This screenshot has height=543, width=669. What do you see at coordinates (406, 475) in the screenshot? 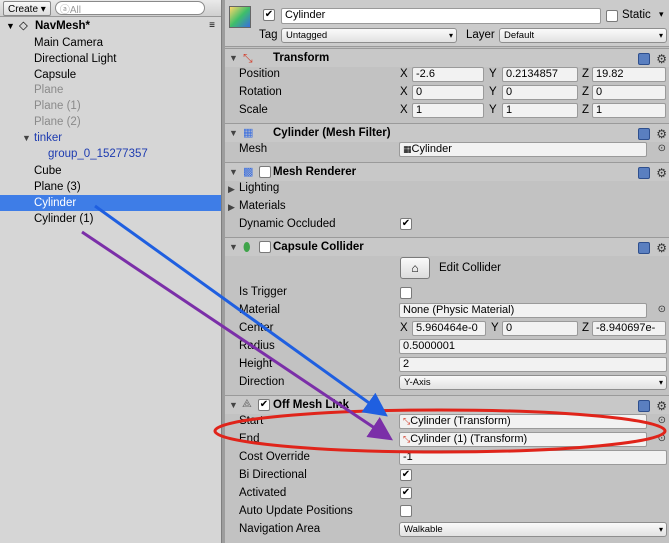
I see `bi-directional-checkbox: ✔` at bounding box center [406, 475].